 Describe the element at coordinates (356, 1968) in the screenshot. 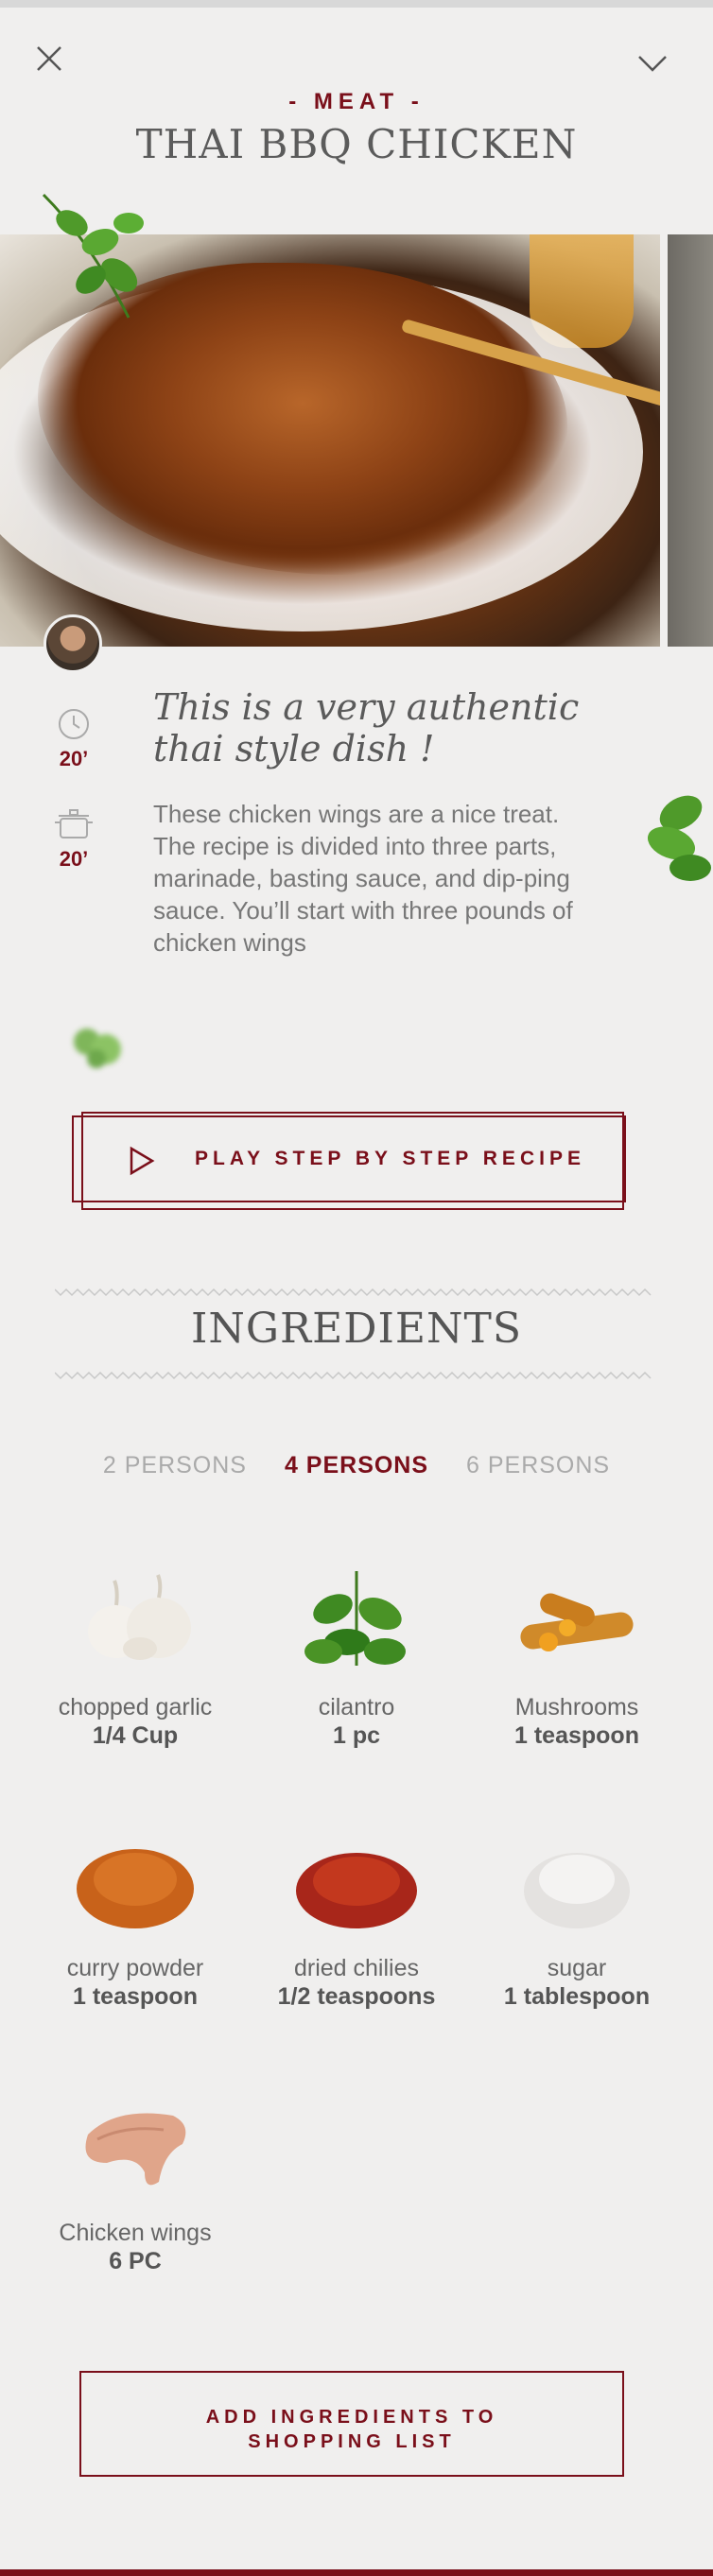

I see `ingredient-name: dried chilies` at that location.